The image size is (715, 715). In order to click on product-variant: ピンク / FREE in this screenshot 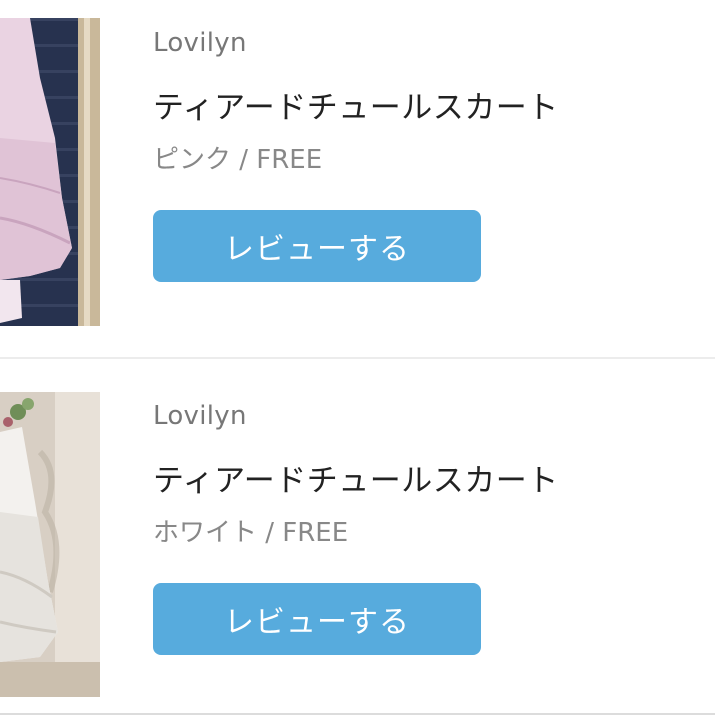, I will do `click(238, 160)`.